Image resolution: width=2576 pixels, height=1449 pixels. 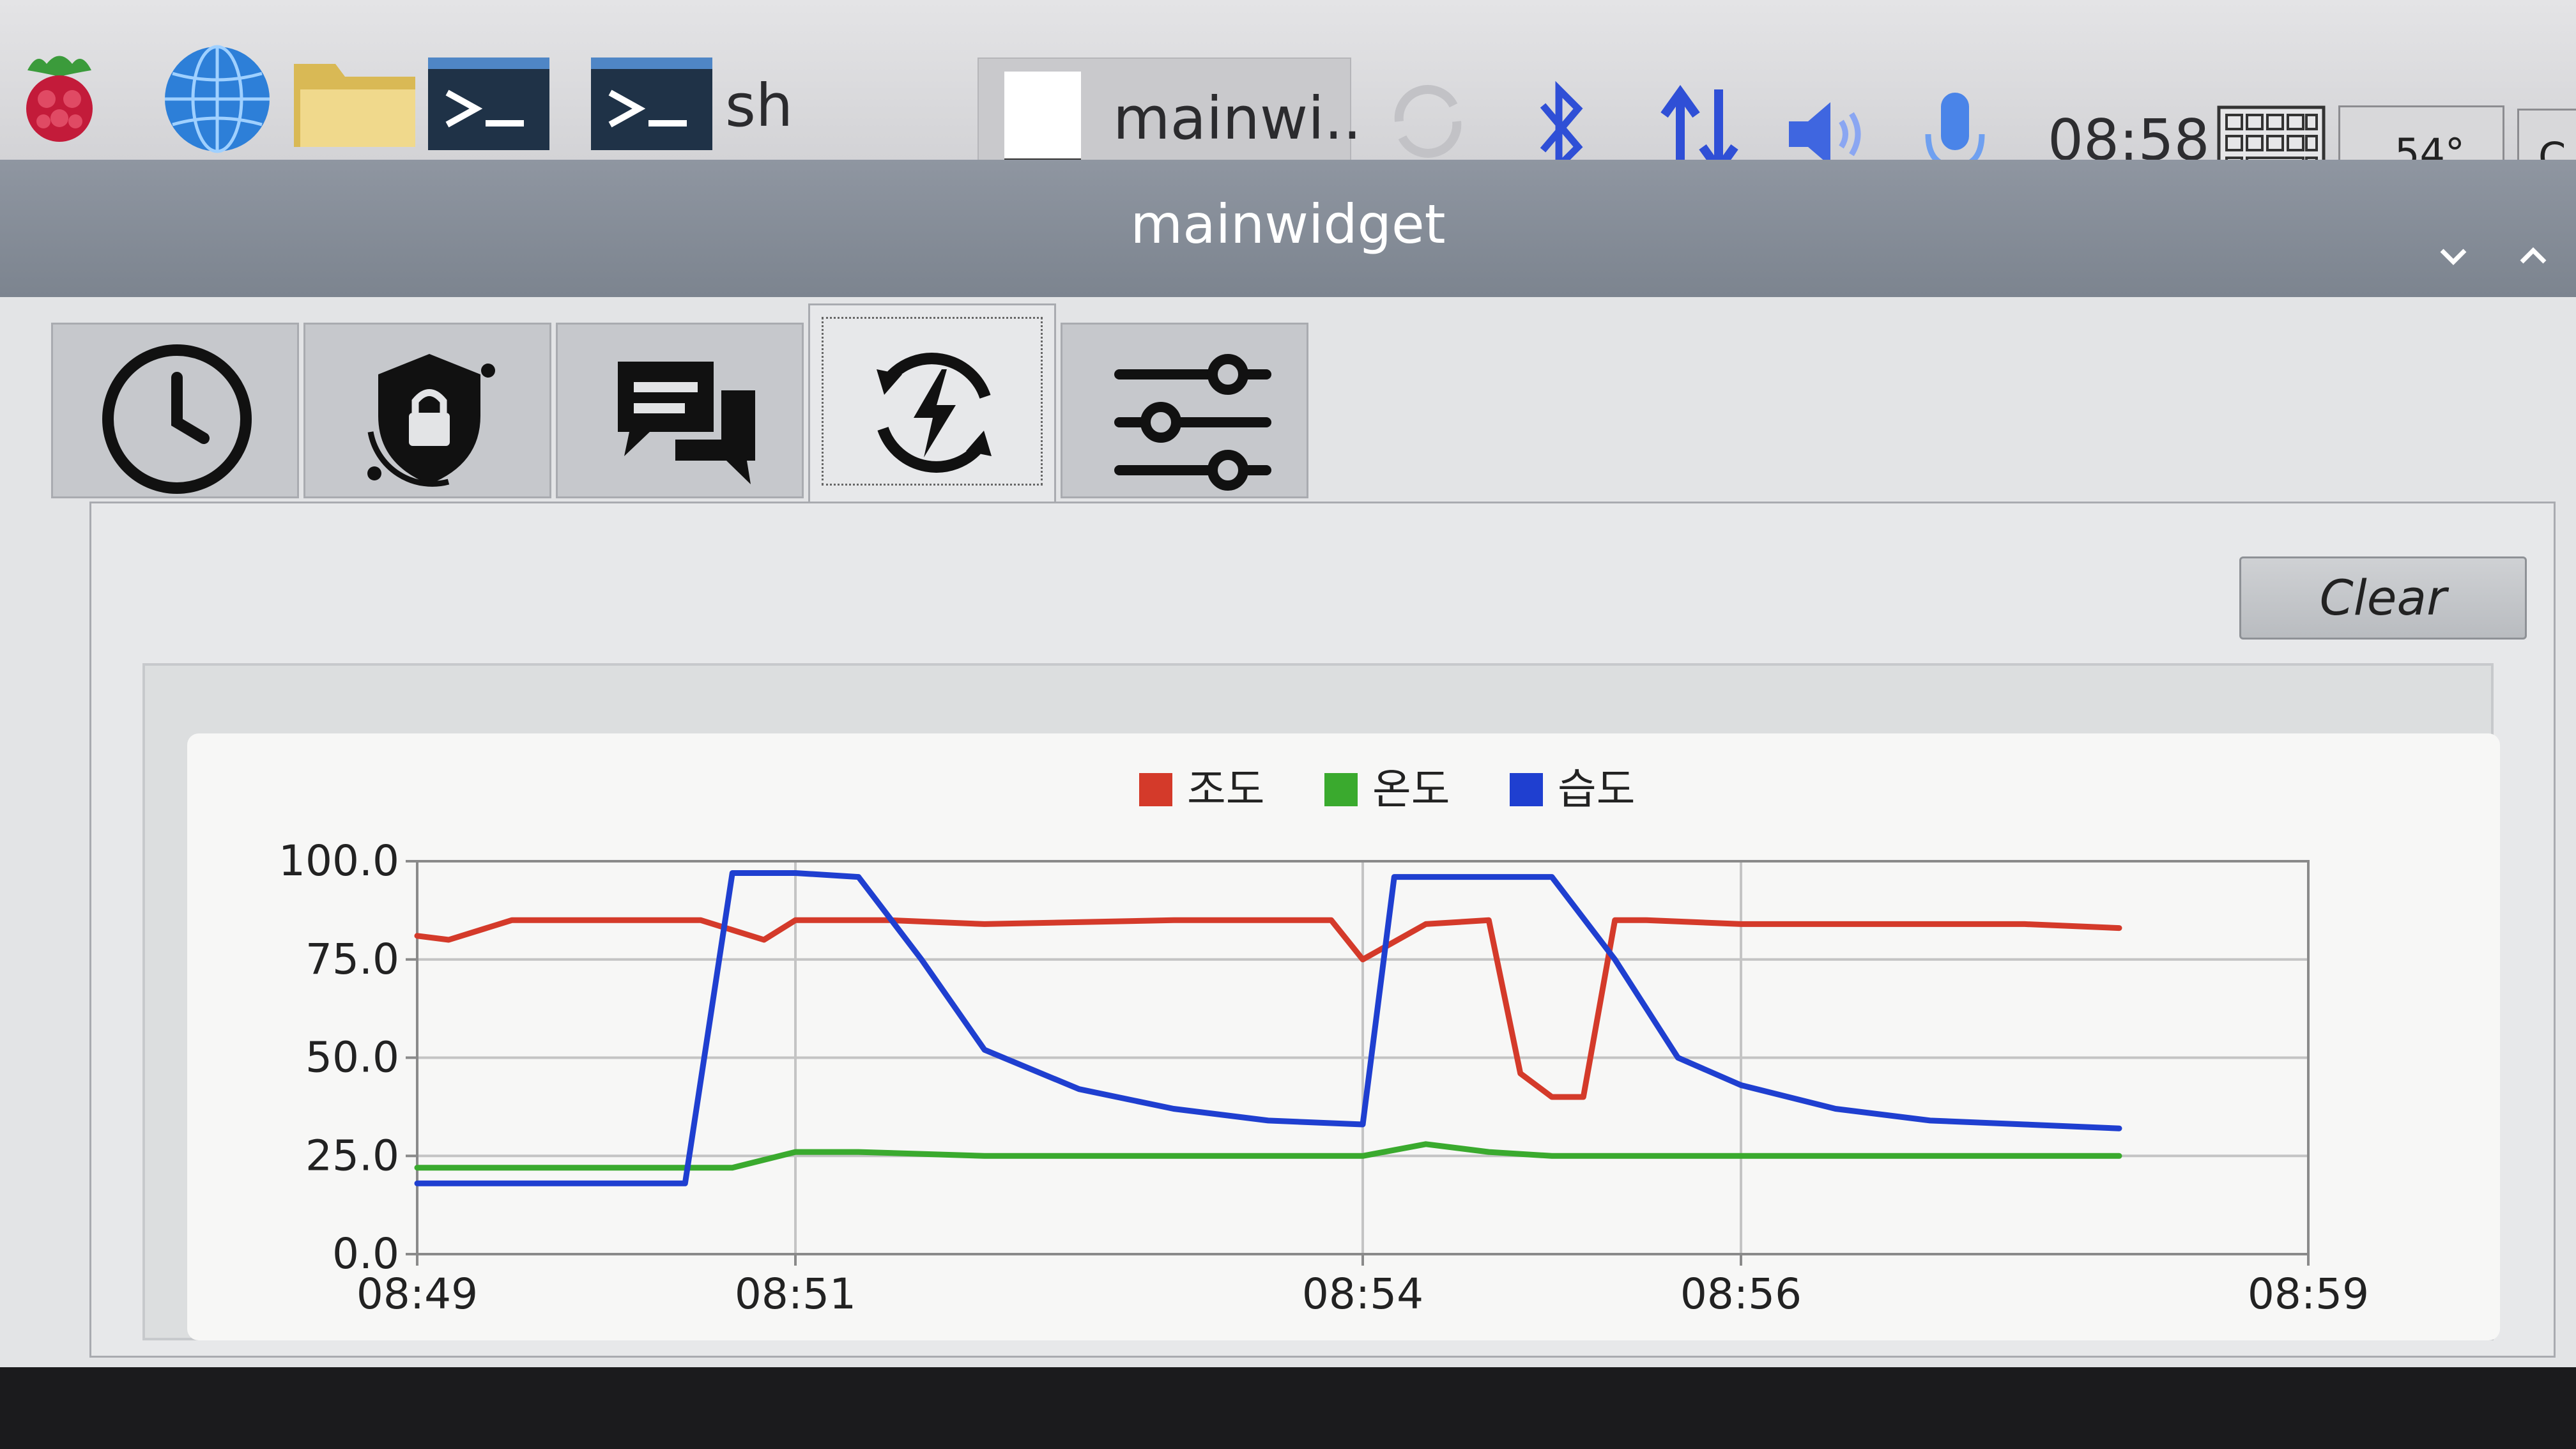 What do you see at coordinates (1225, 789) in the screenshot?
I see `legend-label: 조도` at bounding box center [1225, 789].